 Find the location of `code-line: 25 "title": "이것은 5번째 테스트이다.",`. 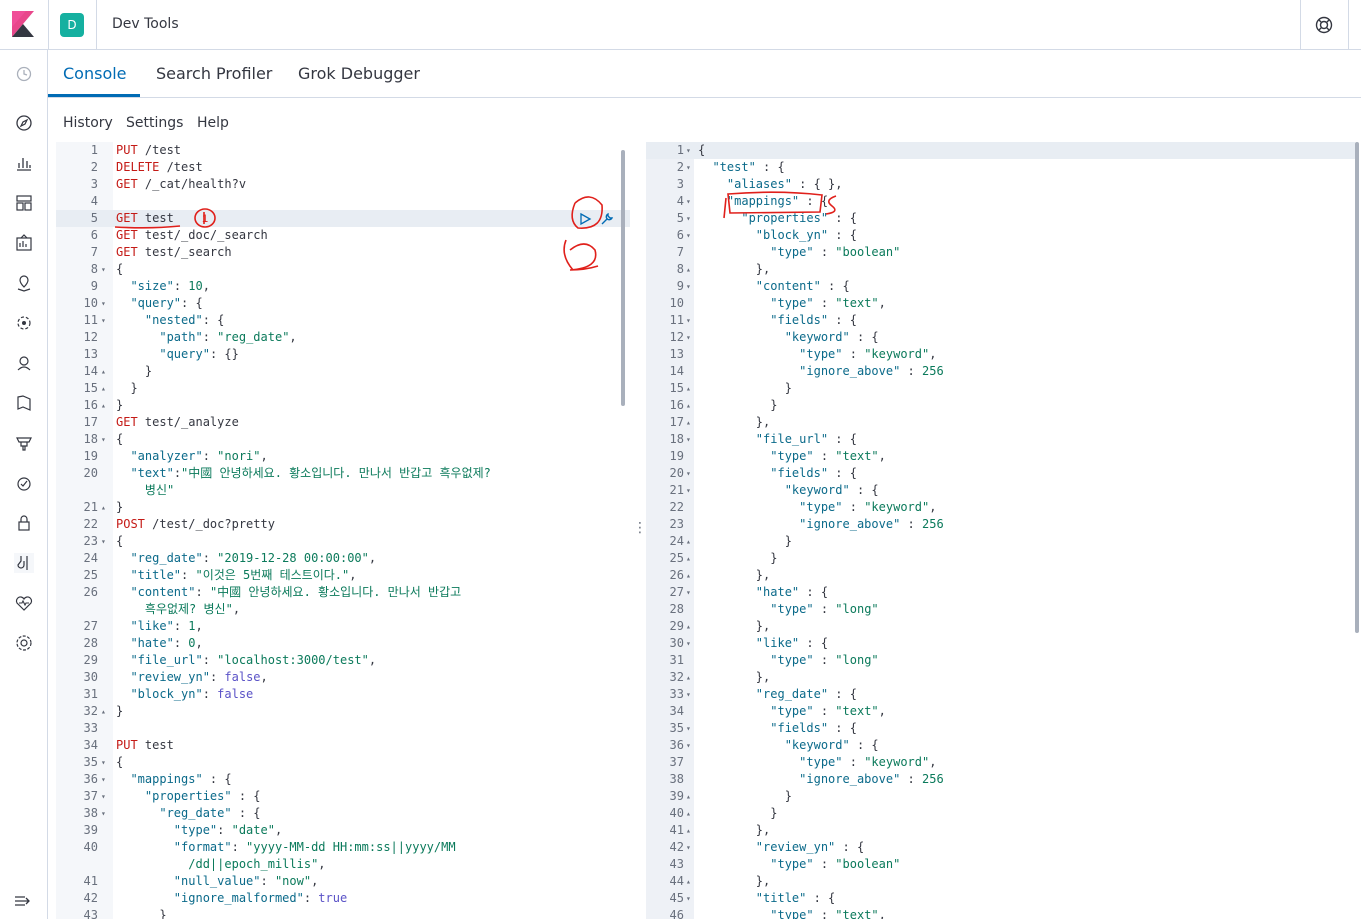

code-line: 25 "title": "이것은 5번째 테스트이다.", is located at coordinates (343, 575).